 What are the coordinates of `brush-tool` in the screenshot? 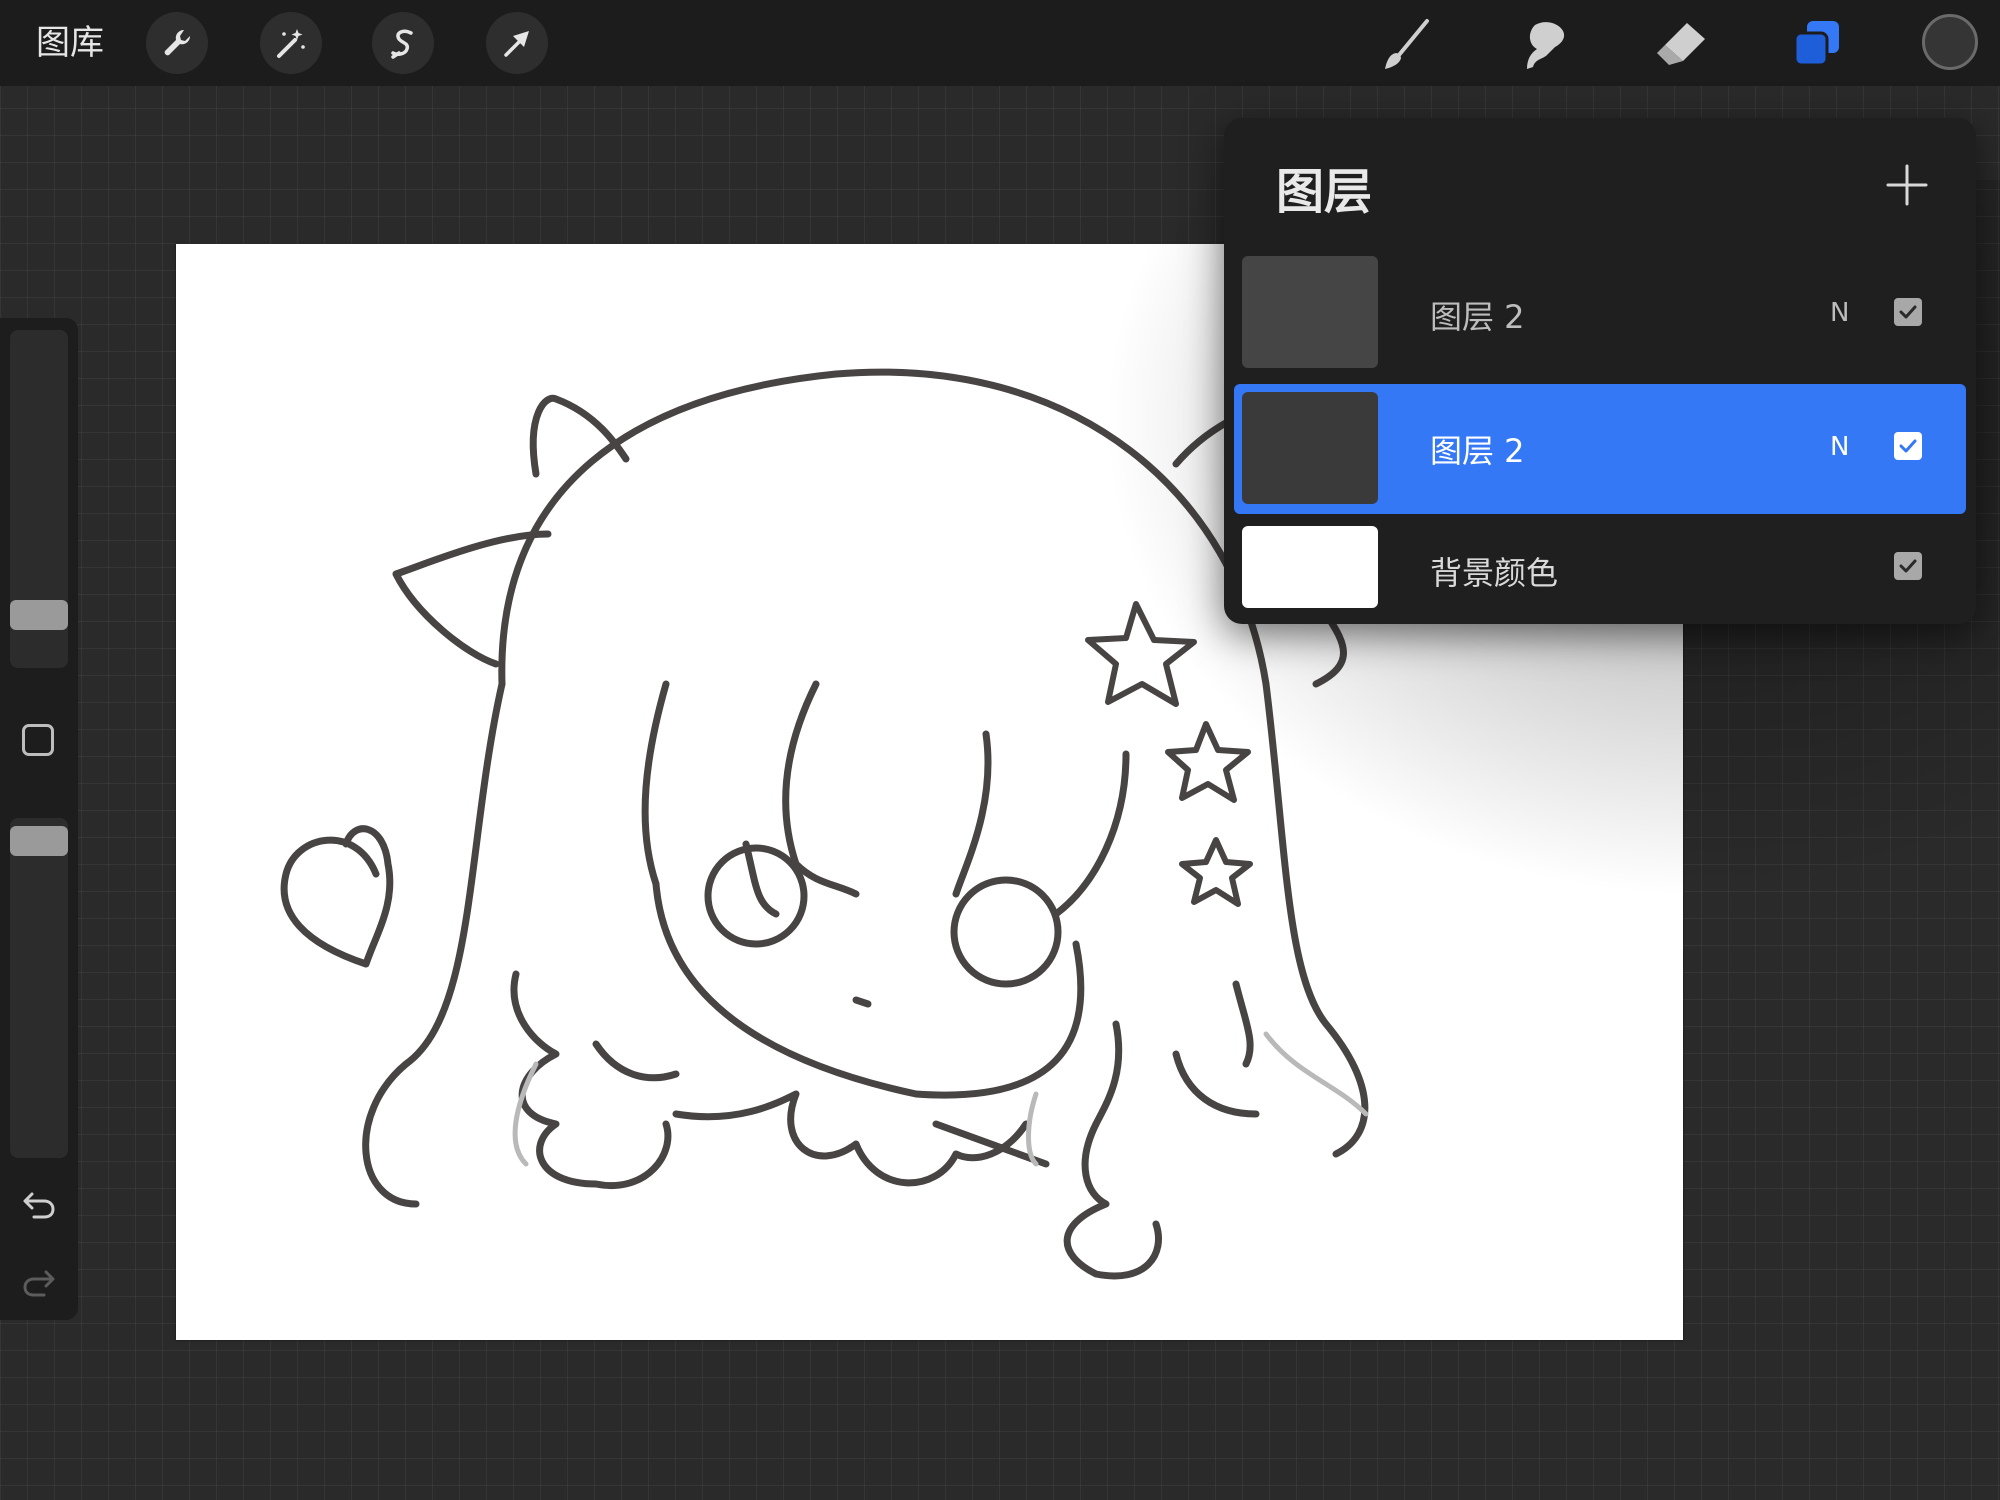 It's located at (1407, 45).